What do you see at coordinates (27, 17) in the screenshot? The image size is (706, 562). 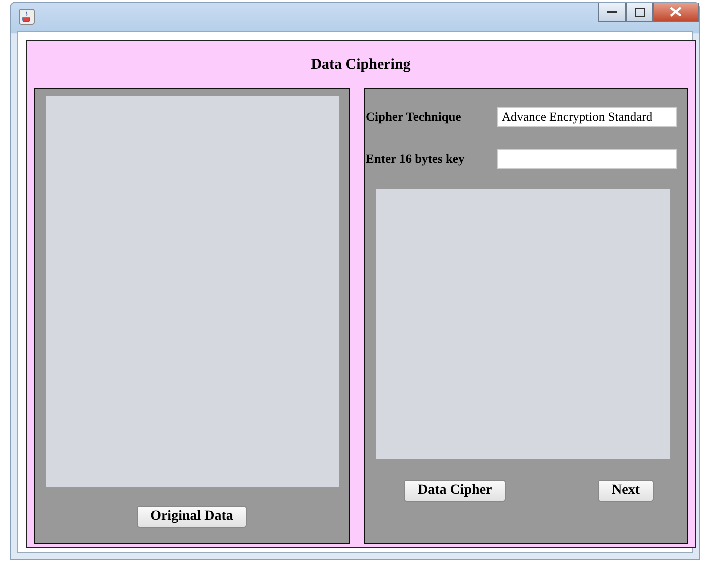 I see `java-cup-icon` at bounding box center [27, 17].